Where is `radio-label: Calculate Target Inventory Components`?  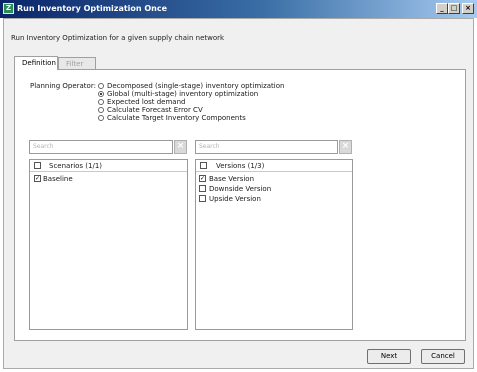 radio-label: Calculate Target Inventory Components is located at coordinates (176, 118).